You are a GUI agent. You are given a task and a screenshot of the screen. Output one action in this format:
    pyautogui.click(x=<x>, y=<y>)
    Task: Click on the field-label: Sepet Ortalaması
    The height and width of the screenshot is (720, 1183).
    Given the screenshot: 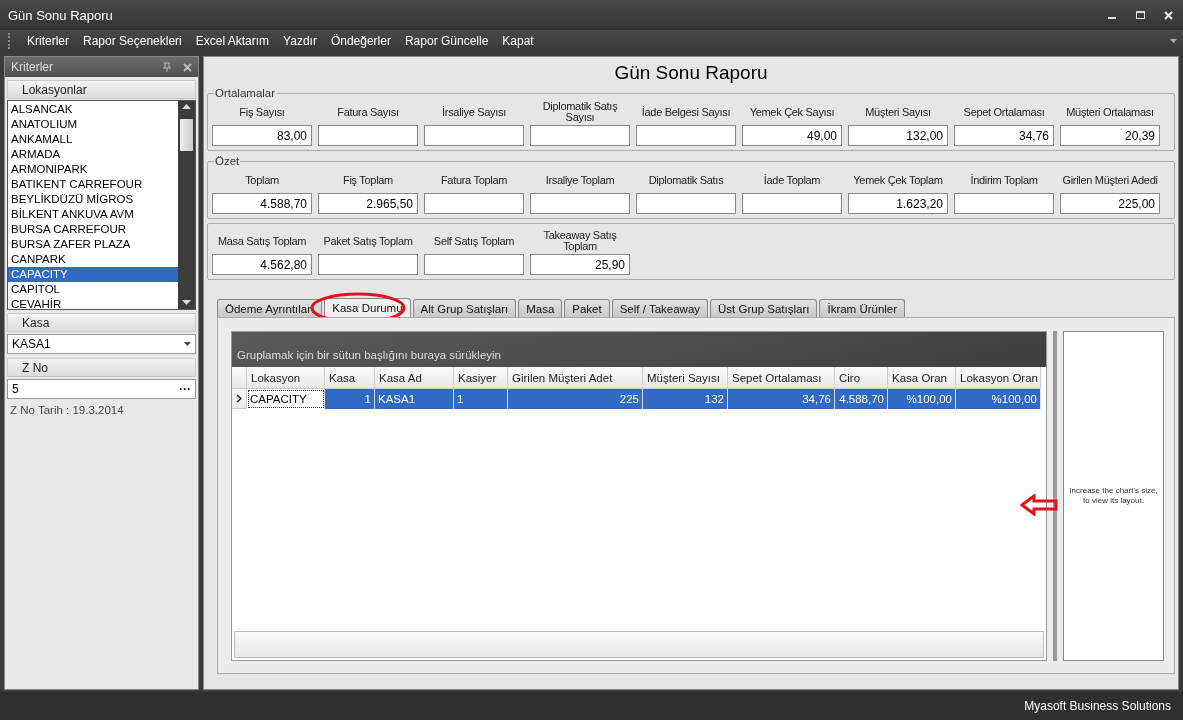 What is the action you would take?
    pyautogui.click(x=1004, y=112)
    